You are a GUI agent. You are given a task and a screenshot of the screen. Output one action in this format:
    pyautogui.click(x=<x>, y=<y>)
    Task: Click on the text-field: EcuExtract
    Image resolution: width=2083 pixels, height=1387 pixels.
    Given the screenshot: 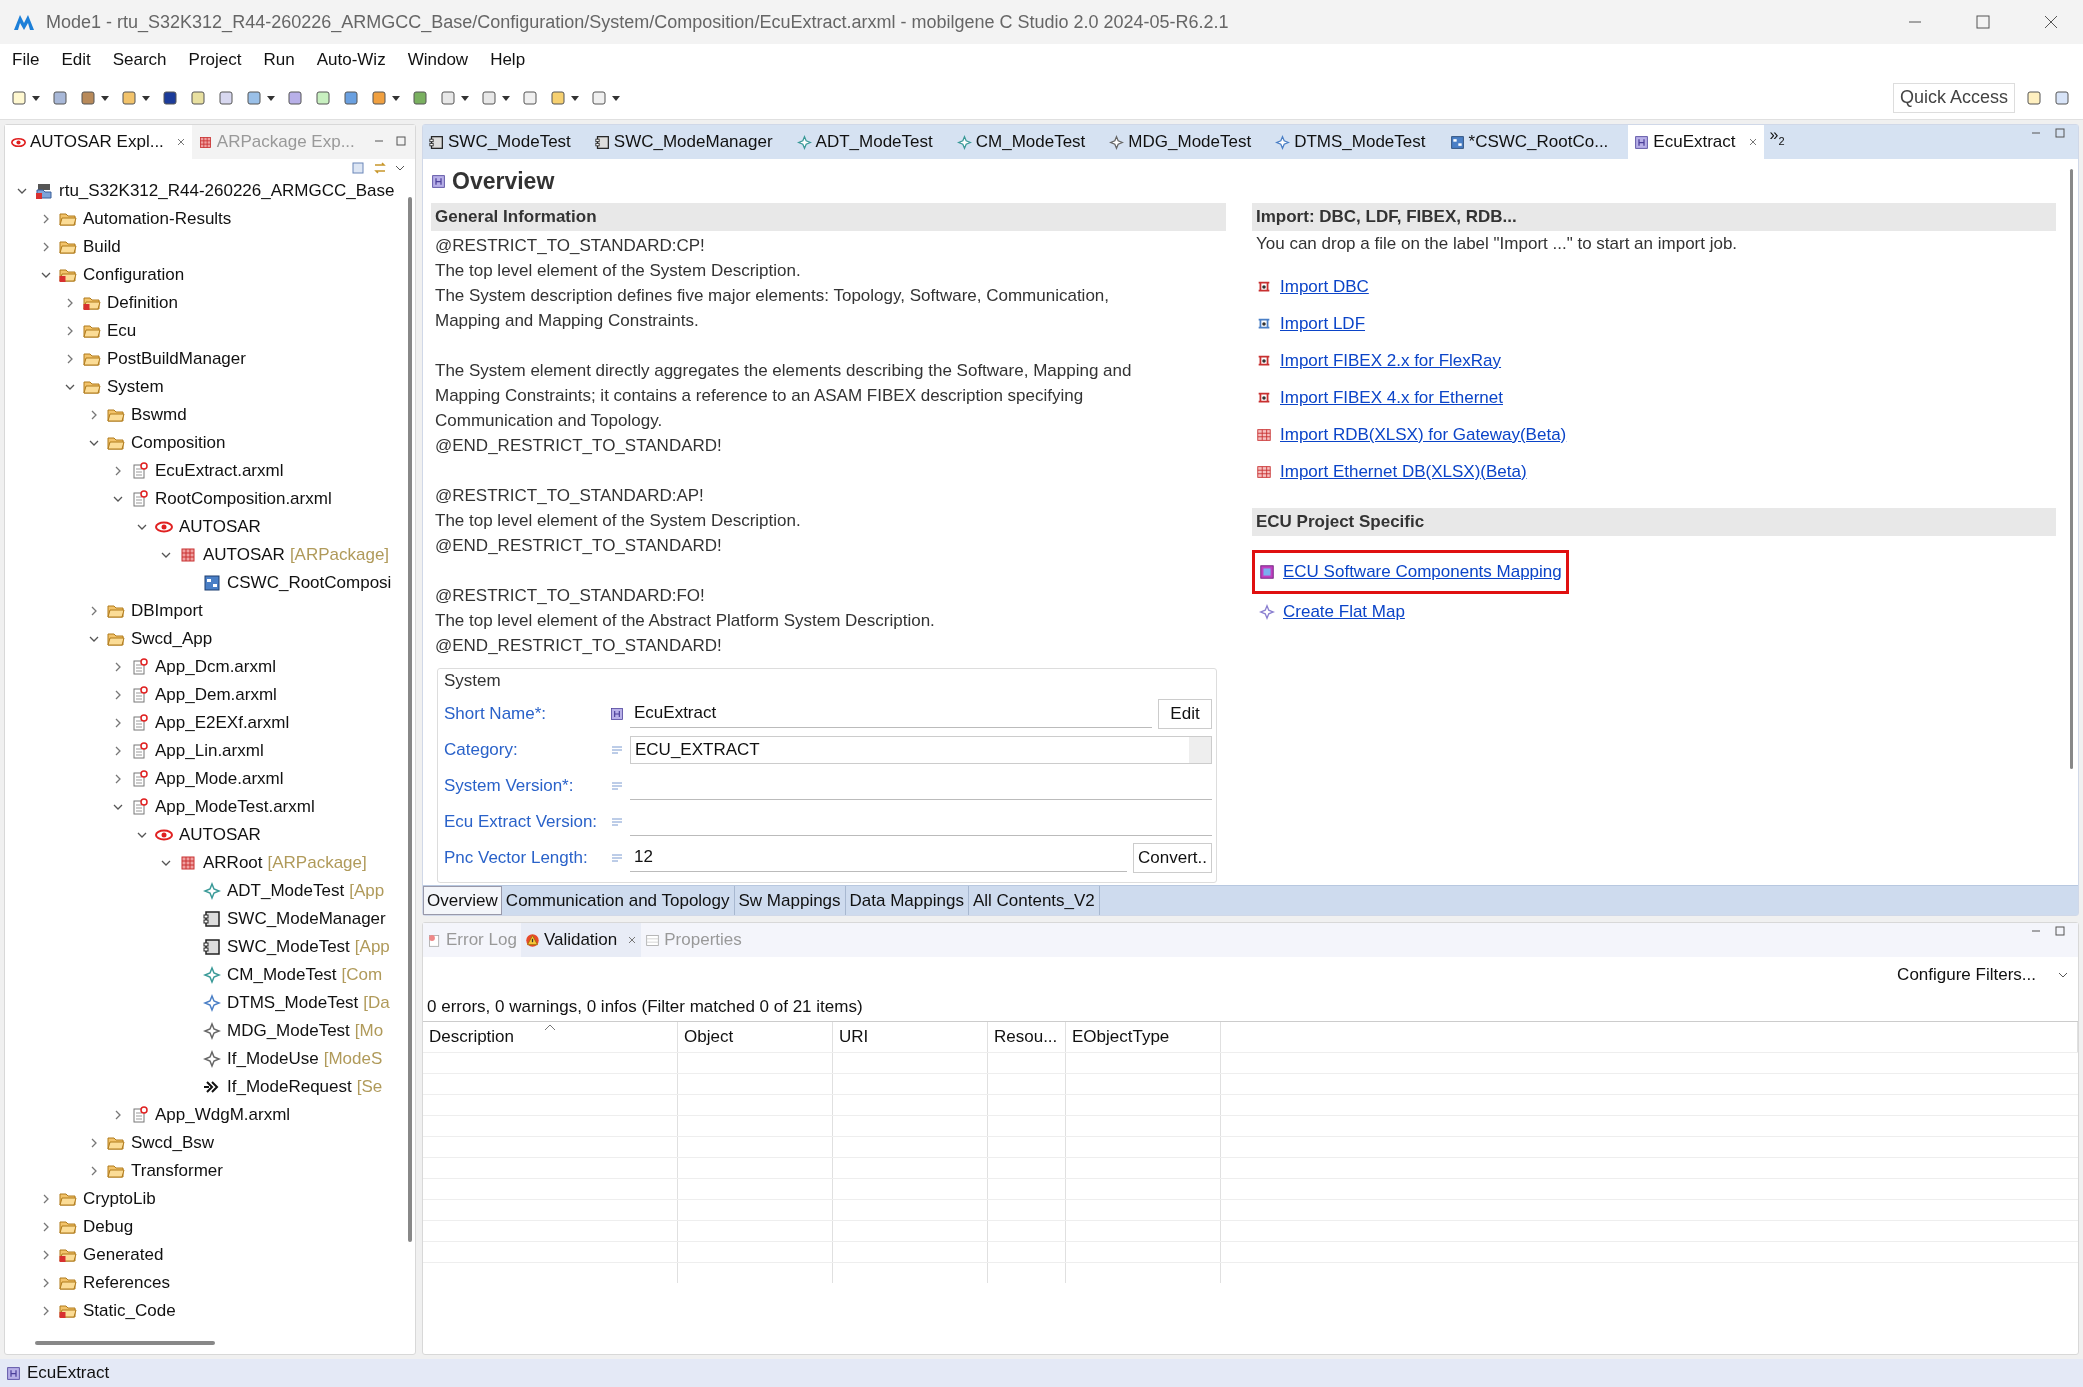 What is the action you would take?
    pyautogui.click(x=891, y=713)
    